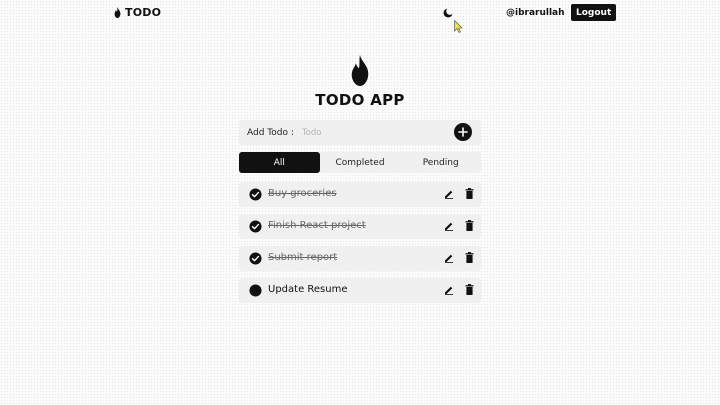 This screenshot has width=720, height=405. I want to click on todo-text: Finish React project, so click(317, 225).